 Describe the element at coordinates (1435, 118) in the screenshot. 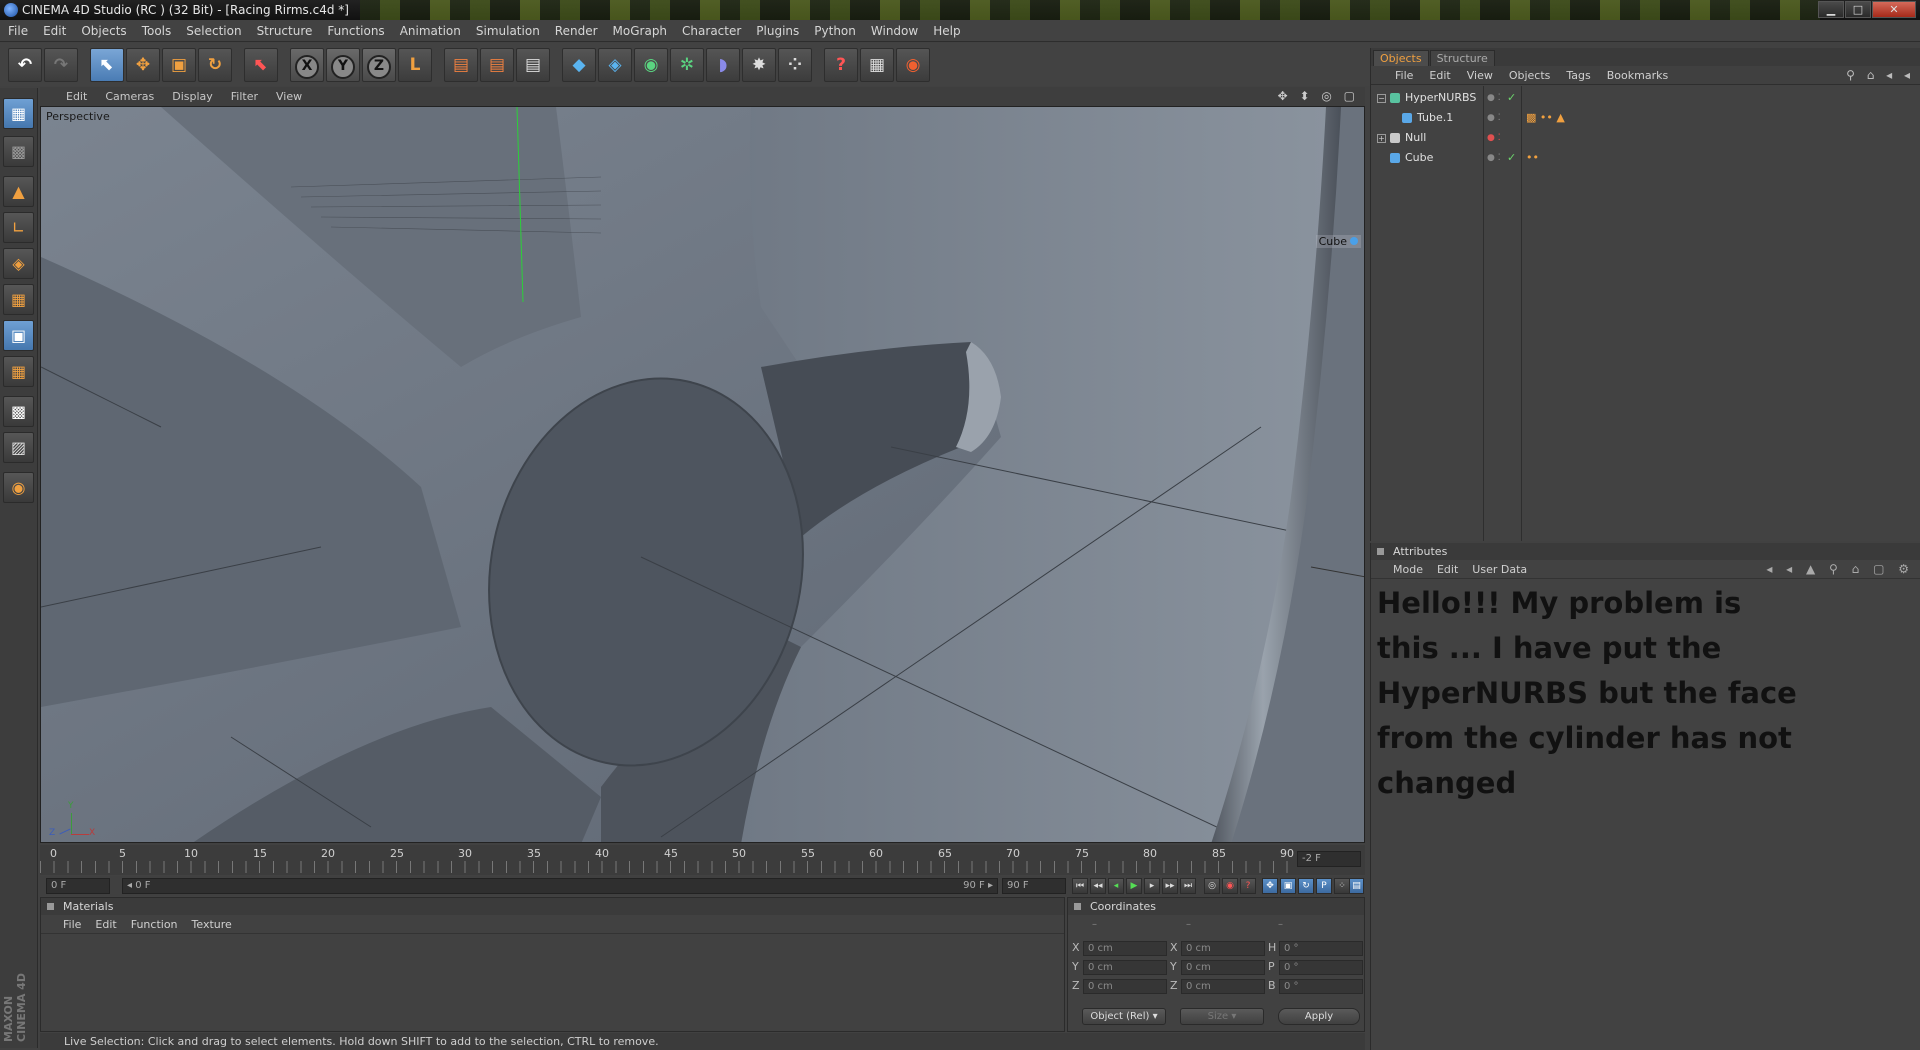

I see `object-name: Tube.1` at that location.